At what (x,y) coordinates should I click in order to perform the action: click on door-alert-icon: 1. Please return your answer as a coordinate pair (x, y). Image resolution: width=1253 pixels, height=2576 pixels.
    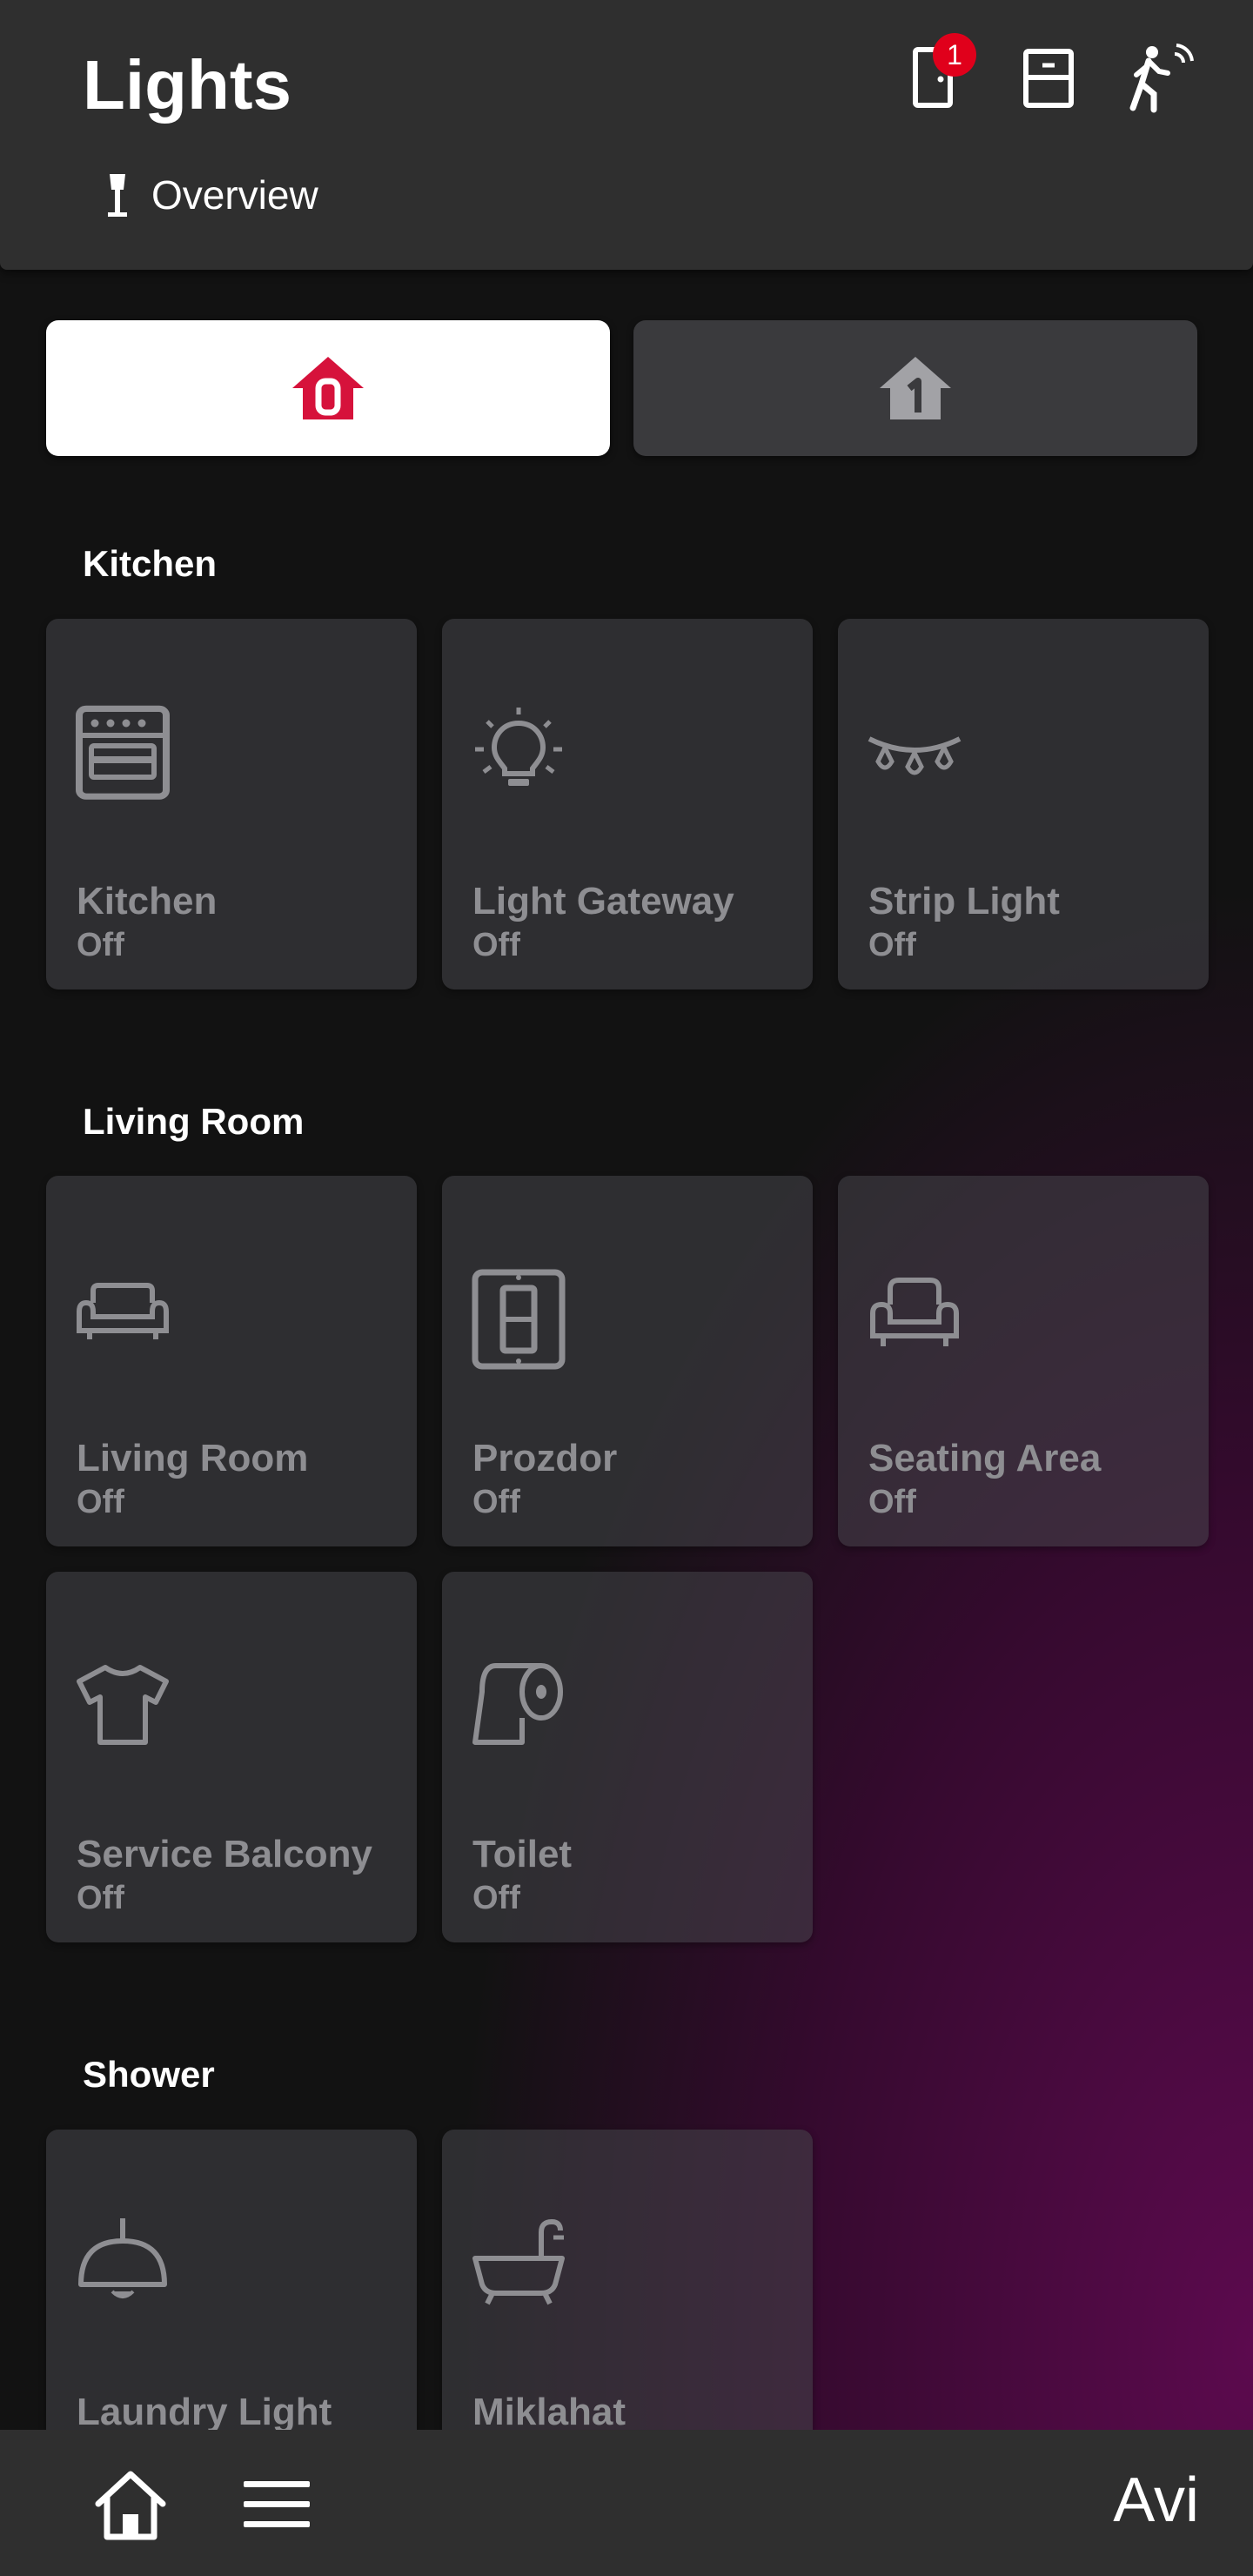
    Looking at the image, I should click on (935, 75).